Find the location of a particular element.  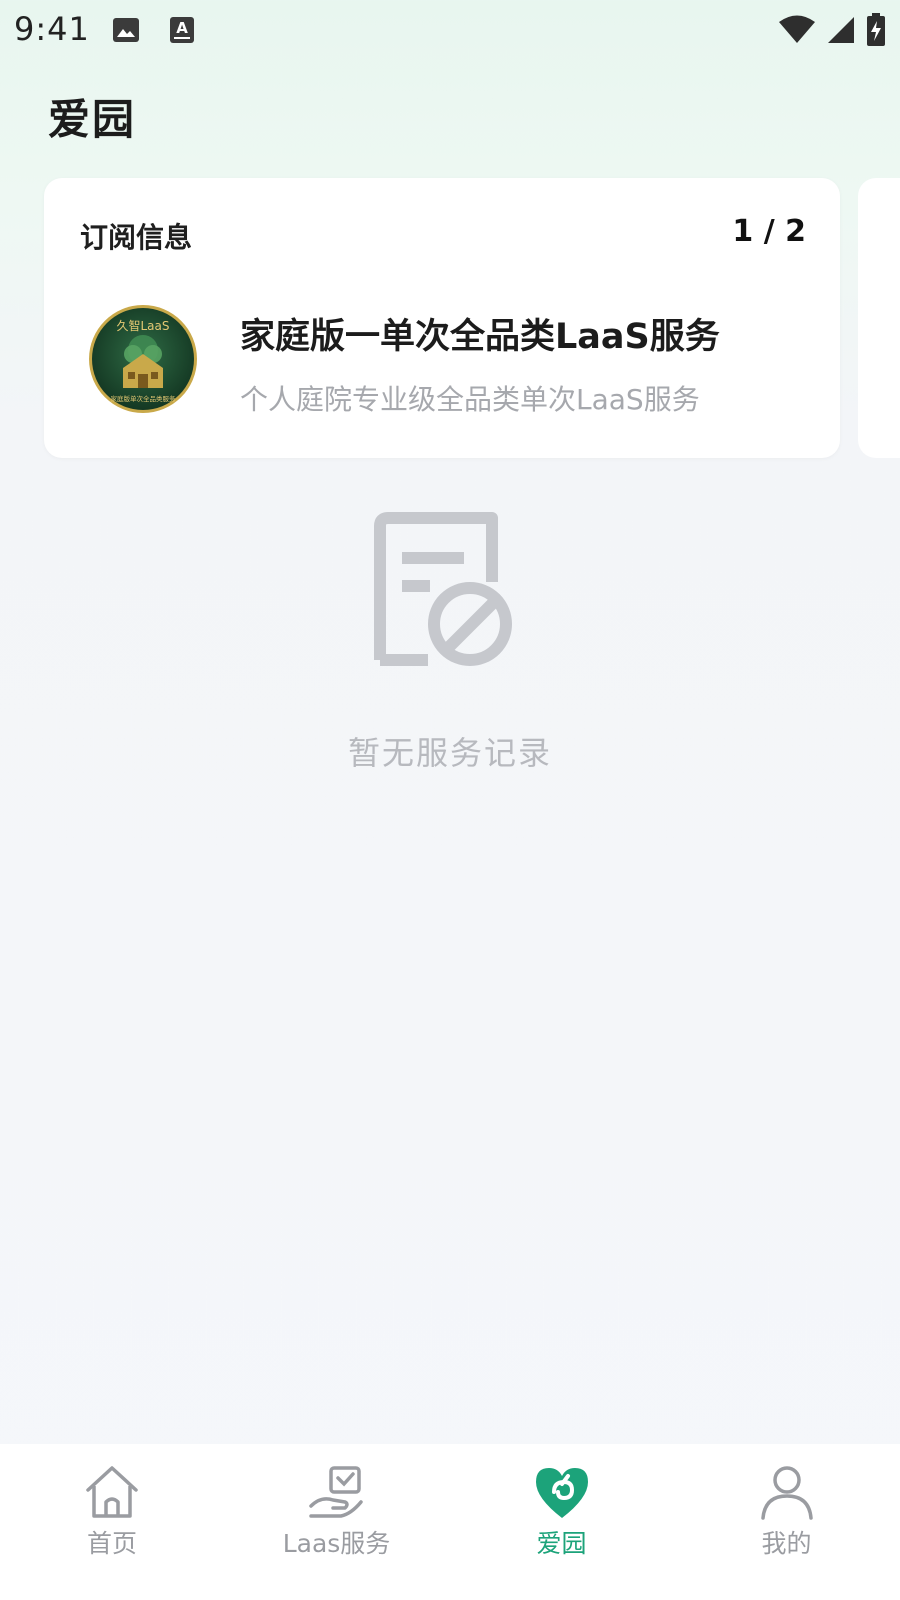

image-notification-icon is located at coordinates (126, 30).